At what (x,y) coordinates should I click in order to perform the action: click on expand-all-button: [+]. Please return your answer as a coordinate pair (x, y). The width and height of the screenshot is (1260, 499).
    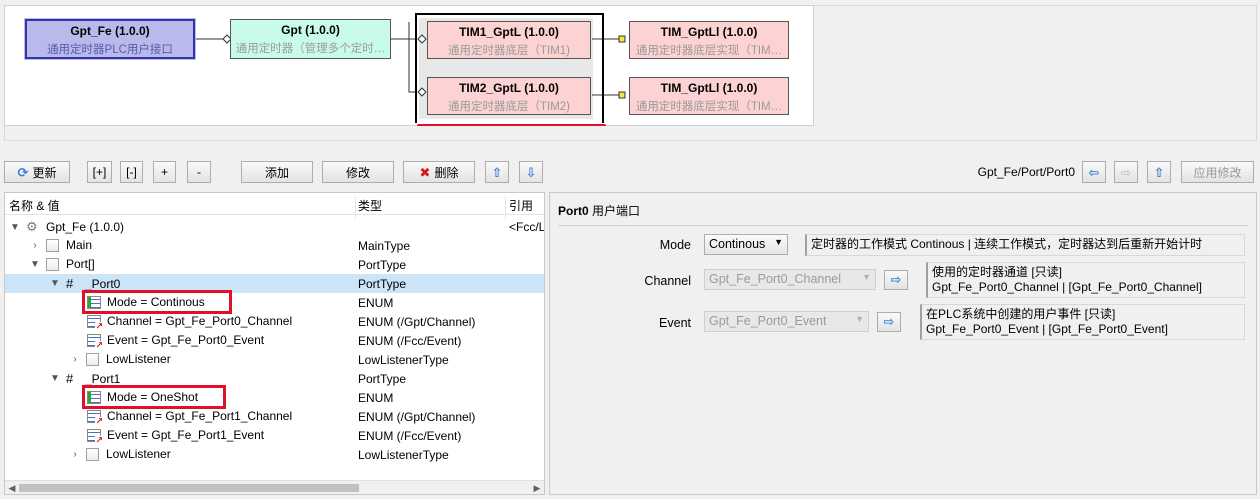
    Looking at the image, I should click on (99, 172).